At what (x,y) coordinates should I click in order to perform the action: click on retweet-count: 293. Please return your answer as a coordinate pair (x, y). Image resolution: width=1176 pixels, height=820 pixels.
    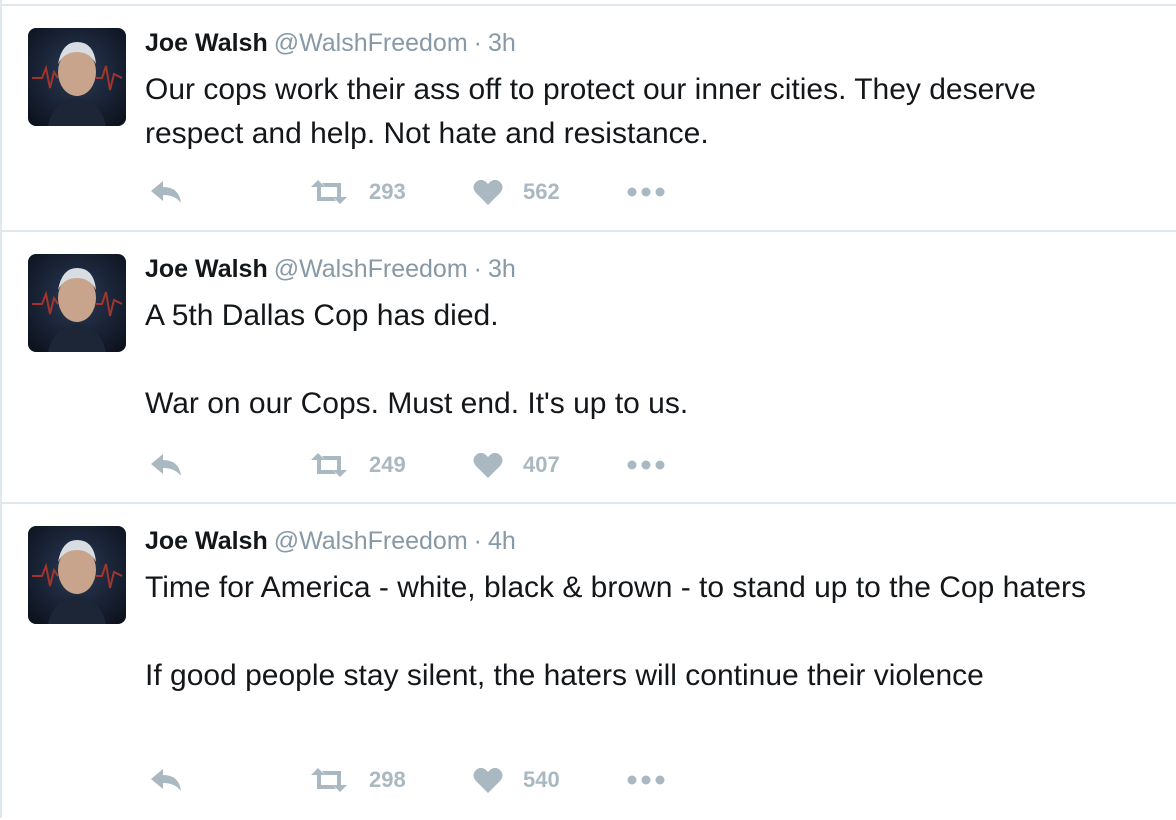
    Looking at the image, I should click on (387, 191).